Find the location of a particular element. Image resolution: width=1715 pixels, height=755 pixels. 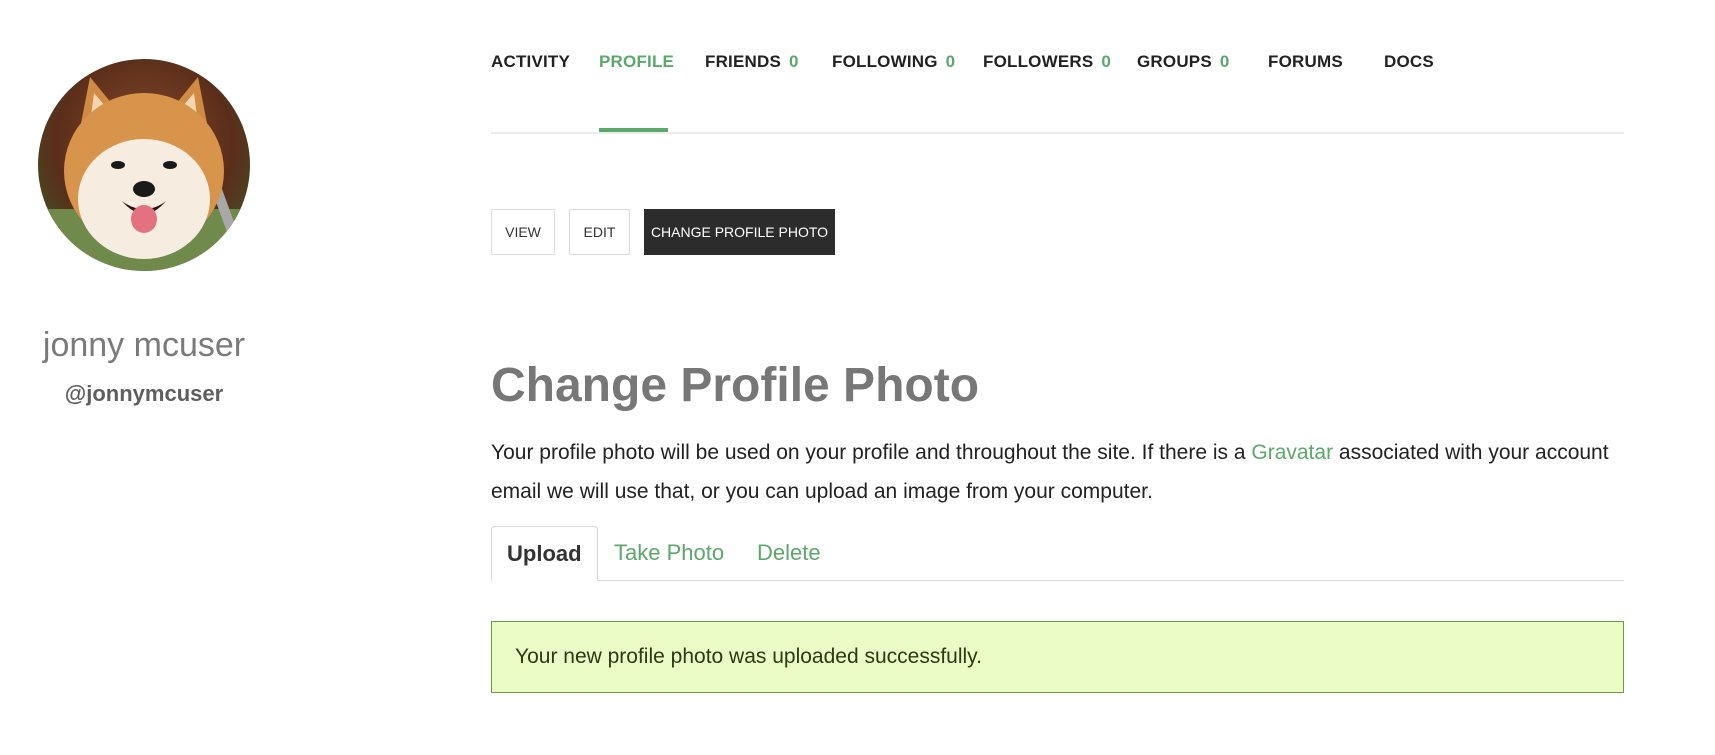

groups-count: 0 is located at coordinates (1224, 61).